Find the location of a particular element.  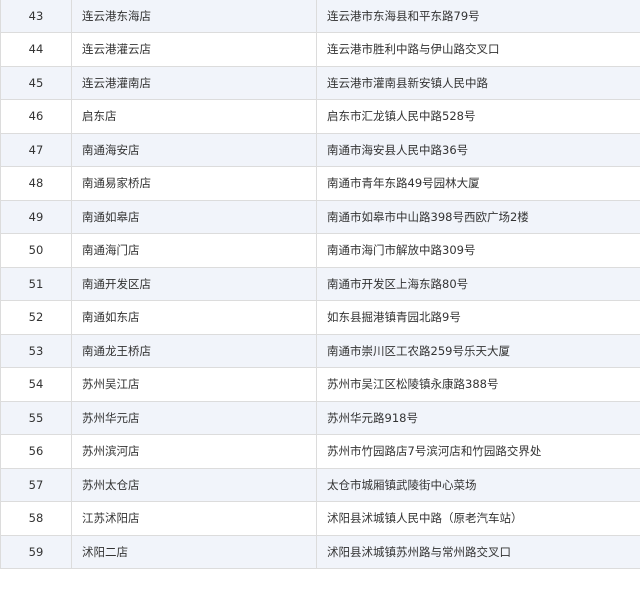

store-number: 43 is located at coordinates (36, 16).